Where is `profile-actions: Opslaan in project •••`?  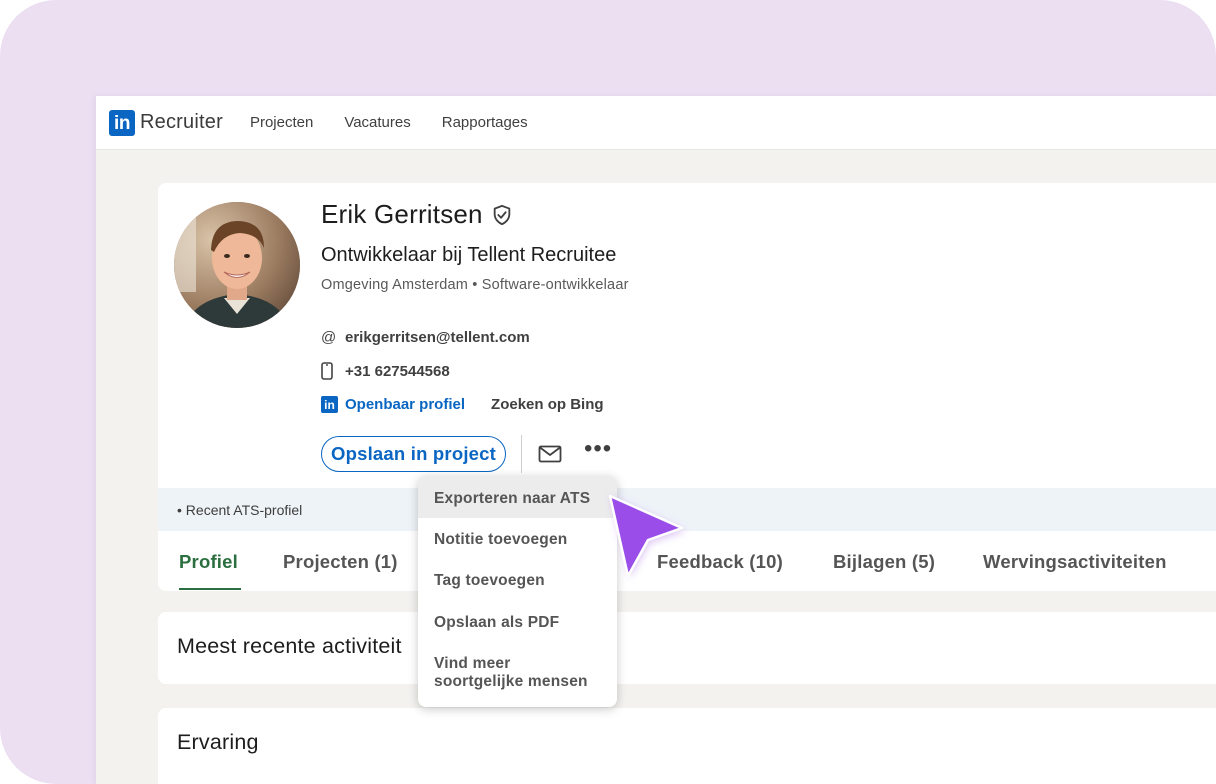
profile-actions: Opslaan in project ••• is located at coordinates (466, 454).